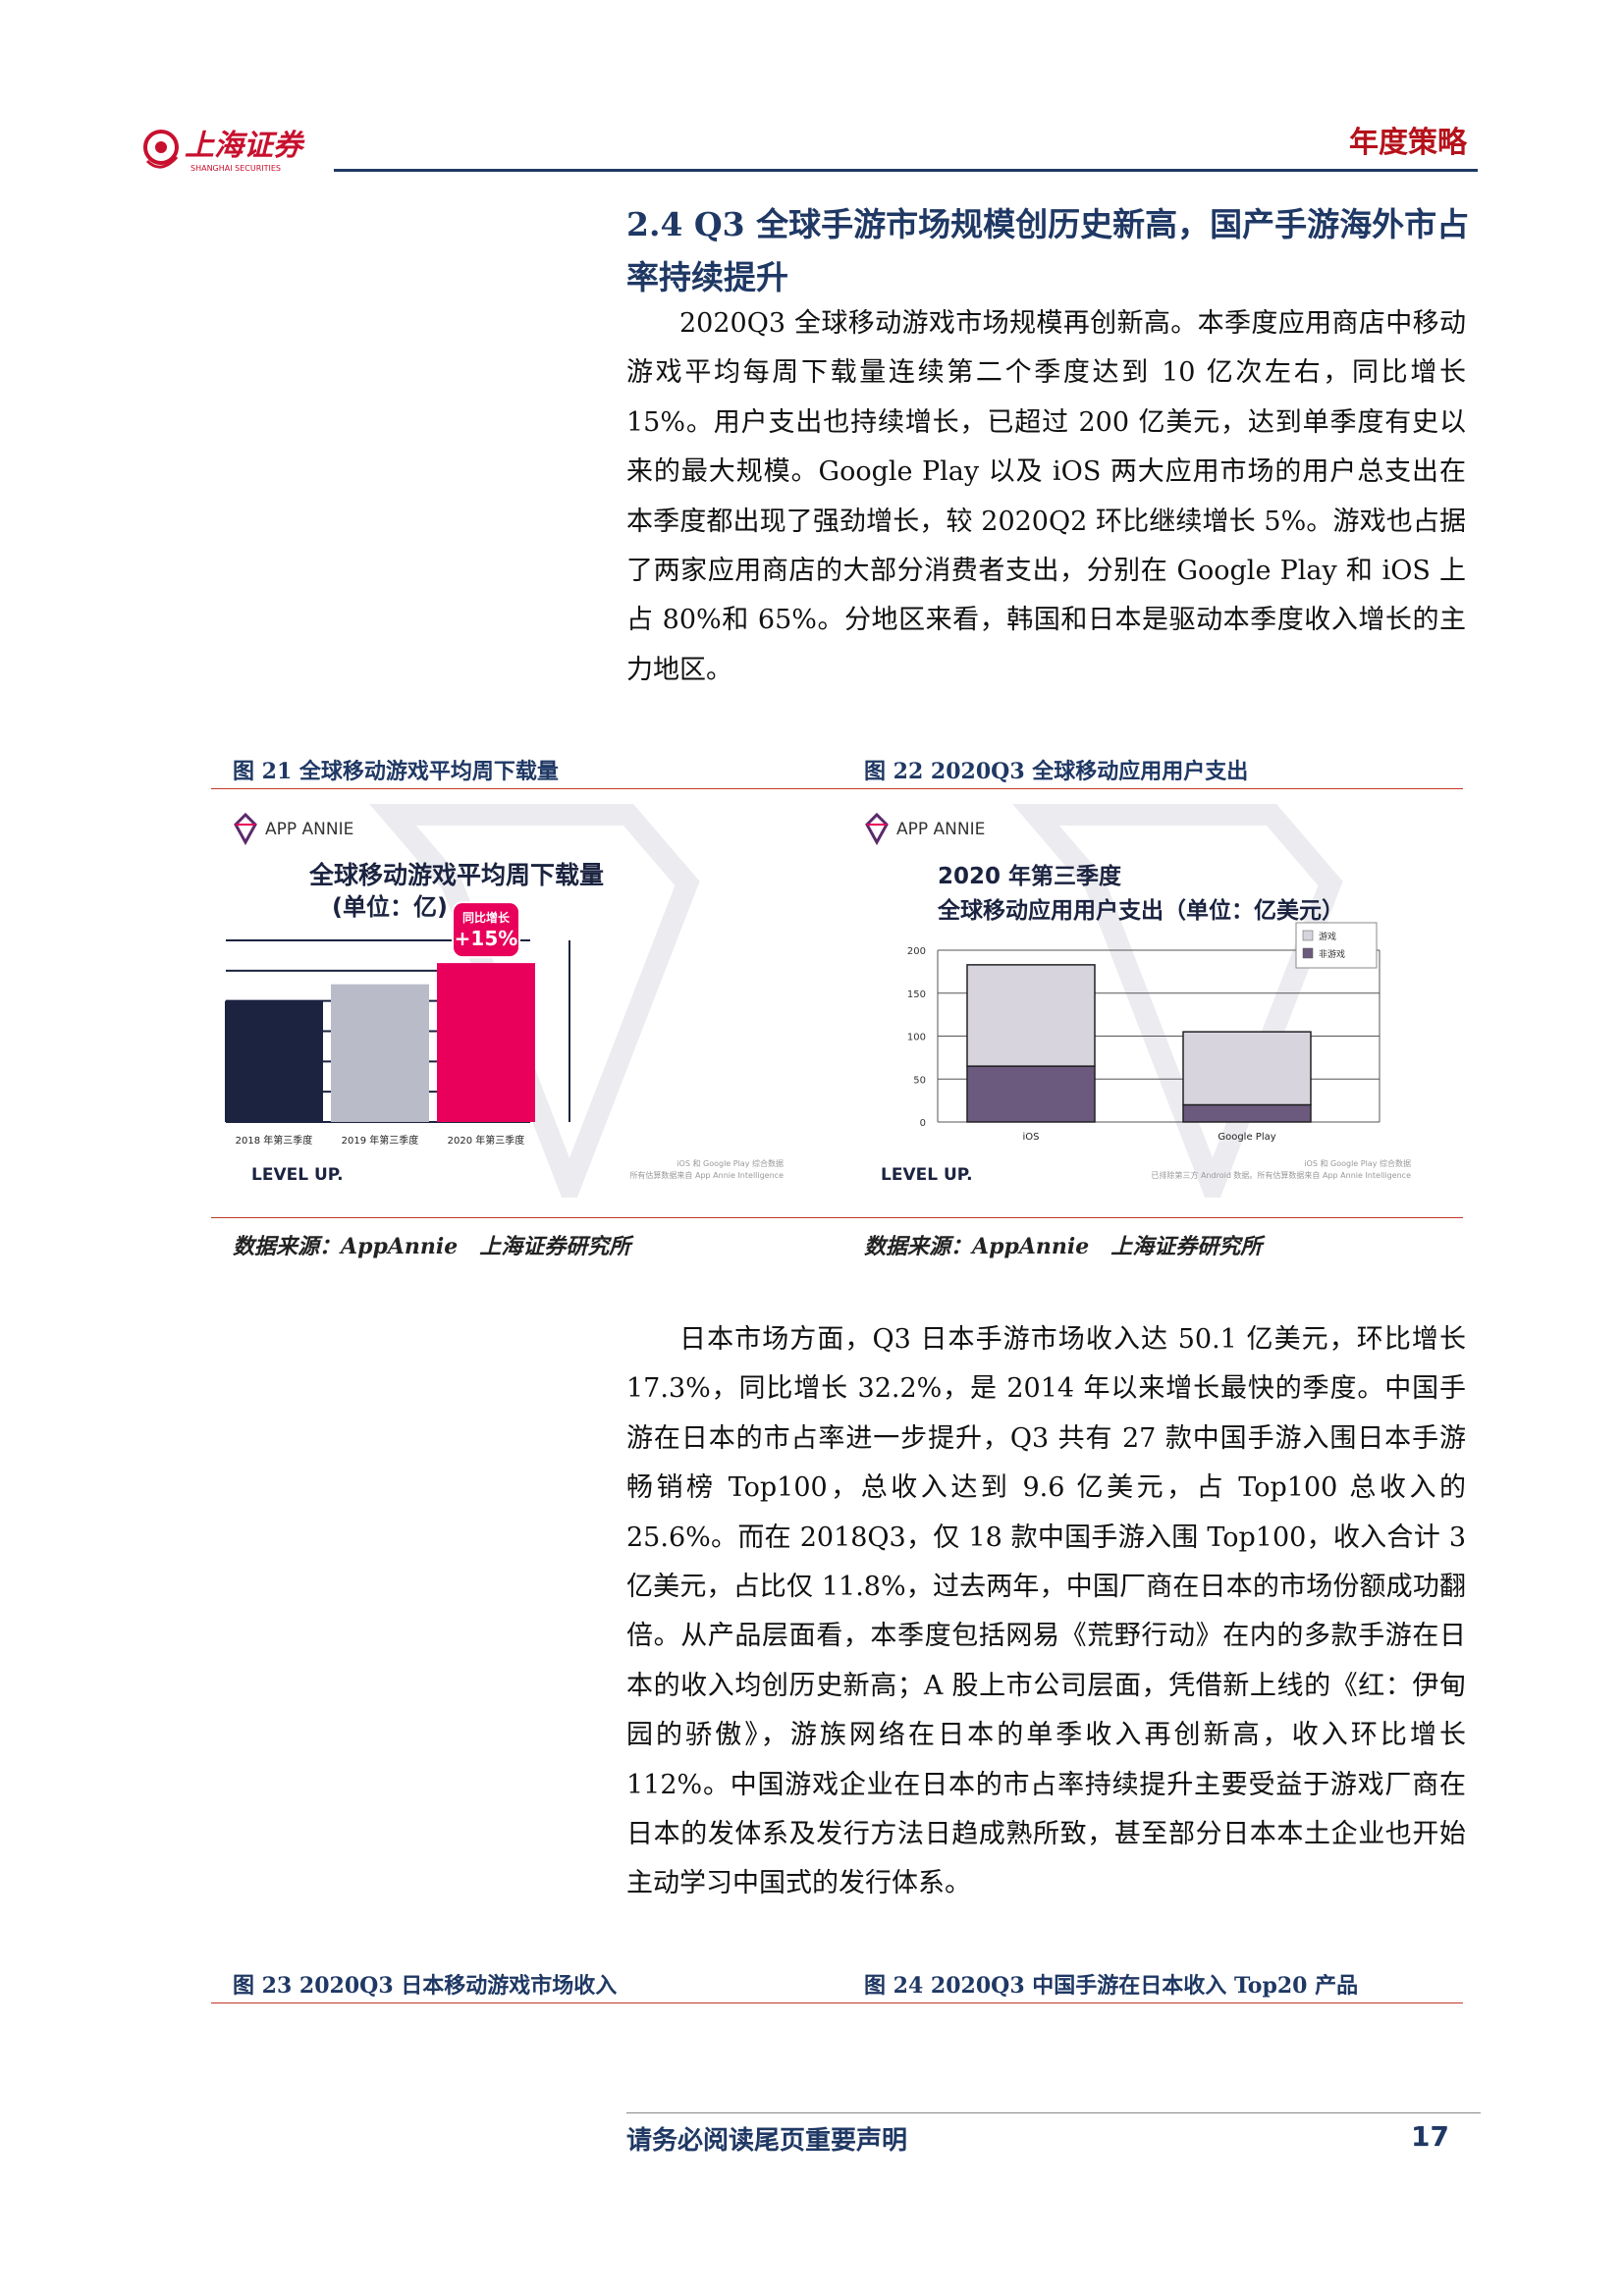 The height and width of the screenshot is (2296, 1624). Describe the element at coordinates (767, 2141) in the screenshot. I see `disclaimer-note: 请务必阅读尾页重要声明` at that location.